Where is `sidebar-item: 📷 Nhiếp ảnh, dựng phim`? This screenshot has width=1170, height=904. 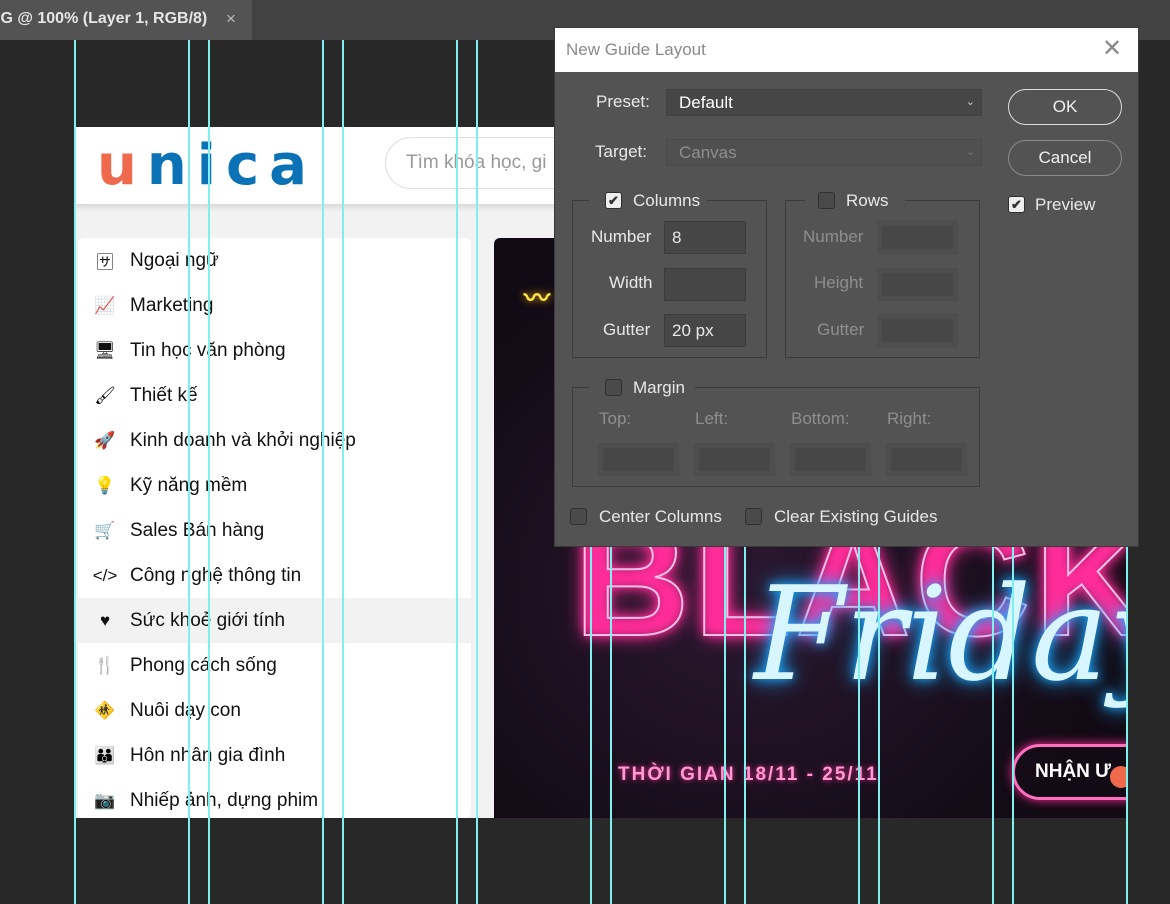 sidebar-item: 📷 Nhiếp ảnh, dựng phim is located at coordinates (274, 798).